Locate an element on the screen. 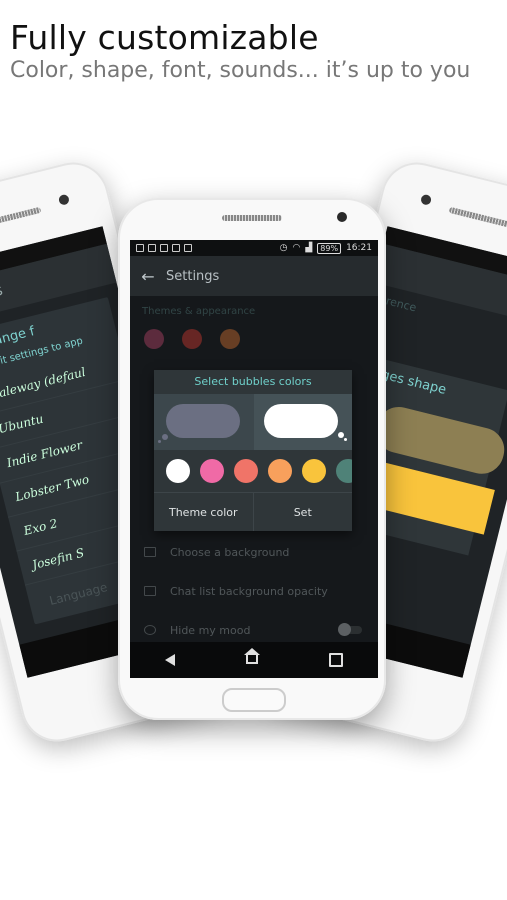 The height and width of the screenshot is (900, 507). wifi-icon: ◠ is located at coordinates (296, 248).